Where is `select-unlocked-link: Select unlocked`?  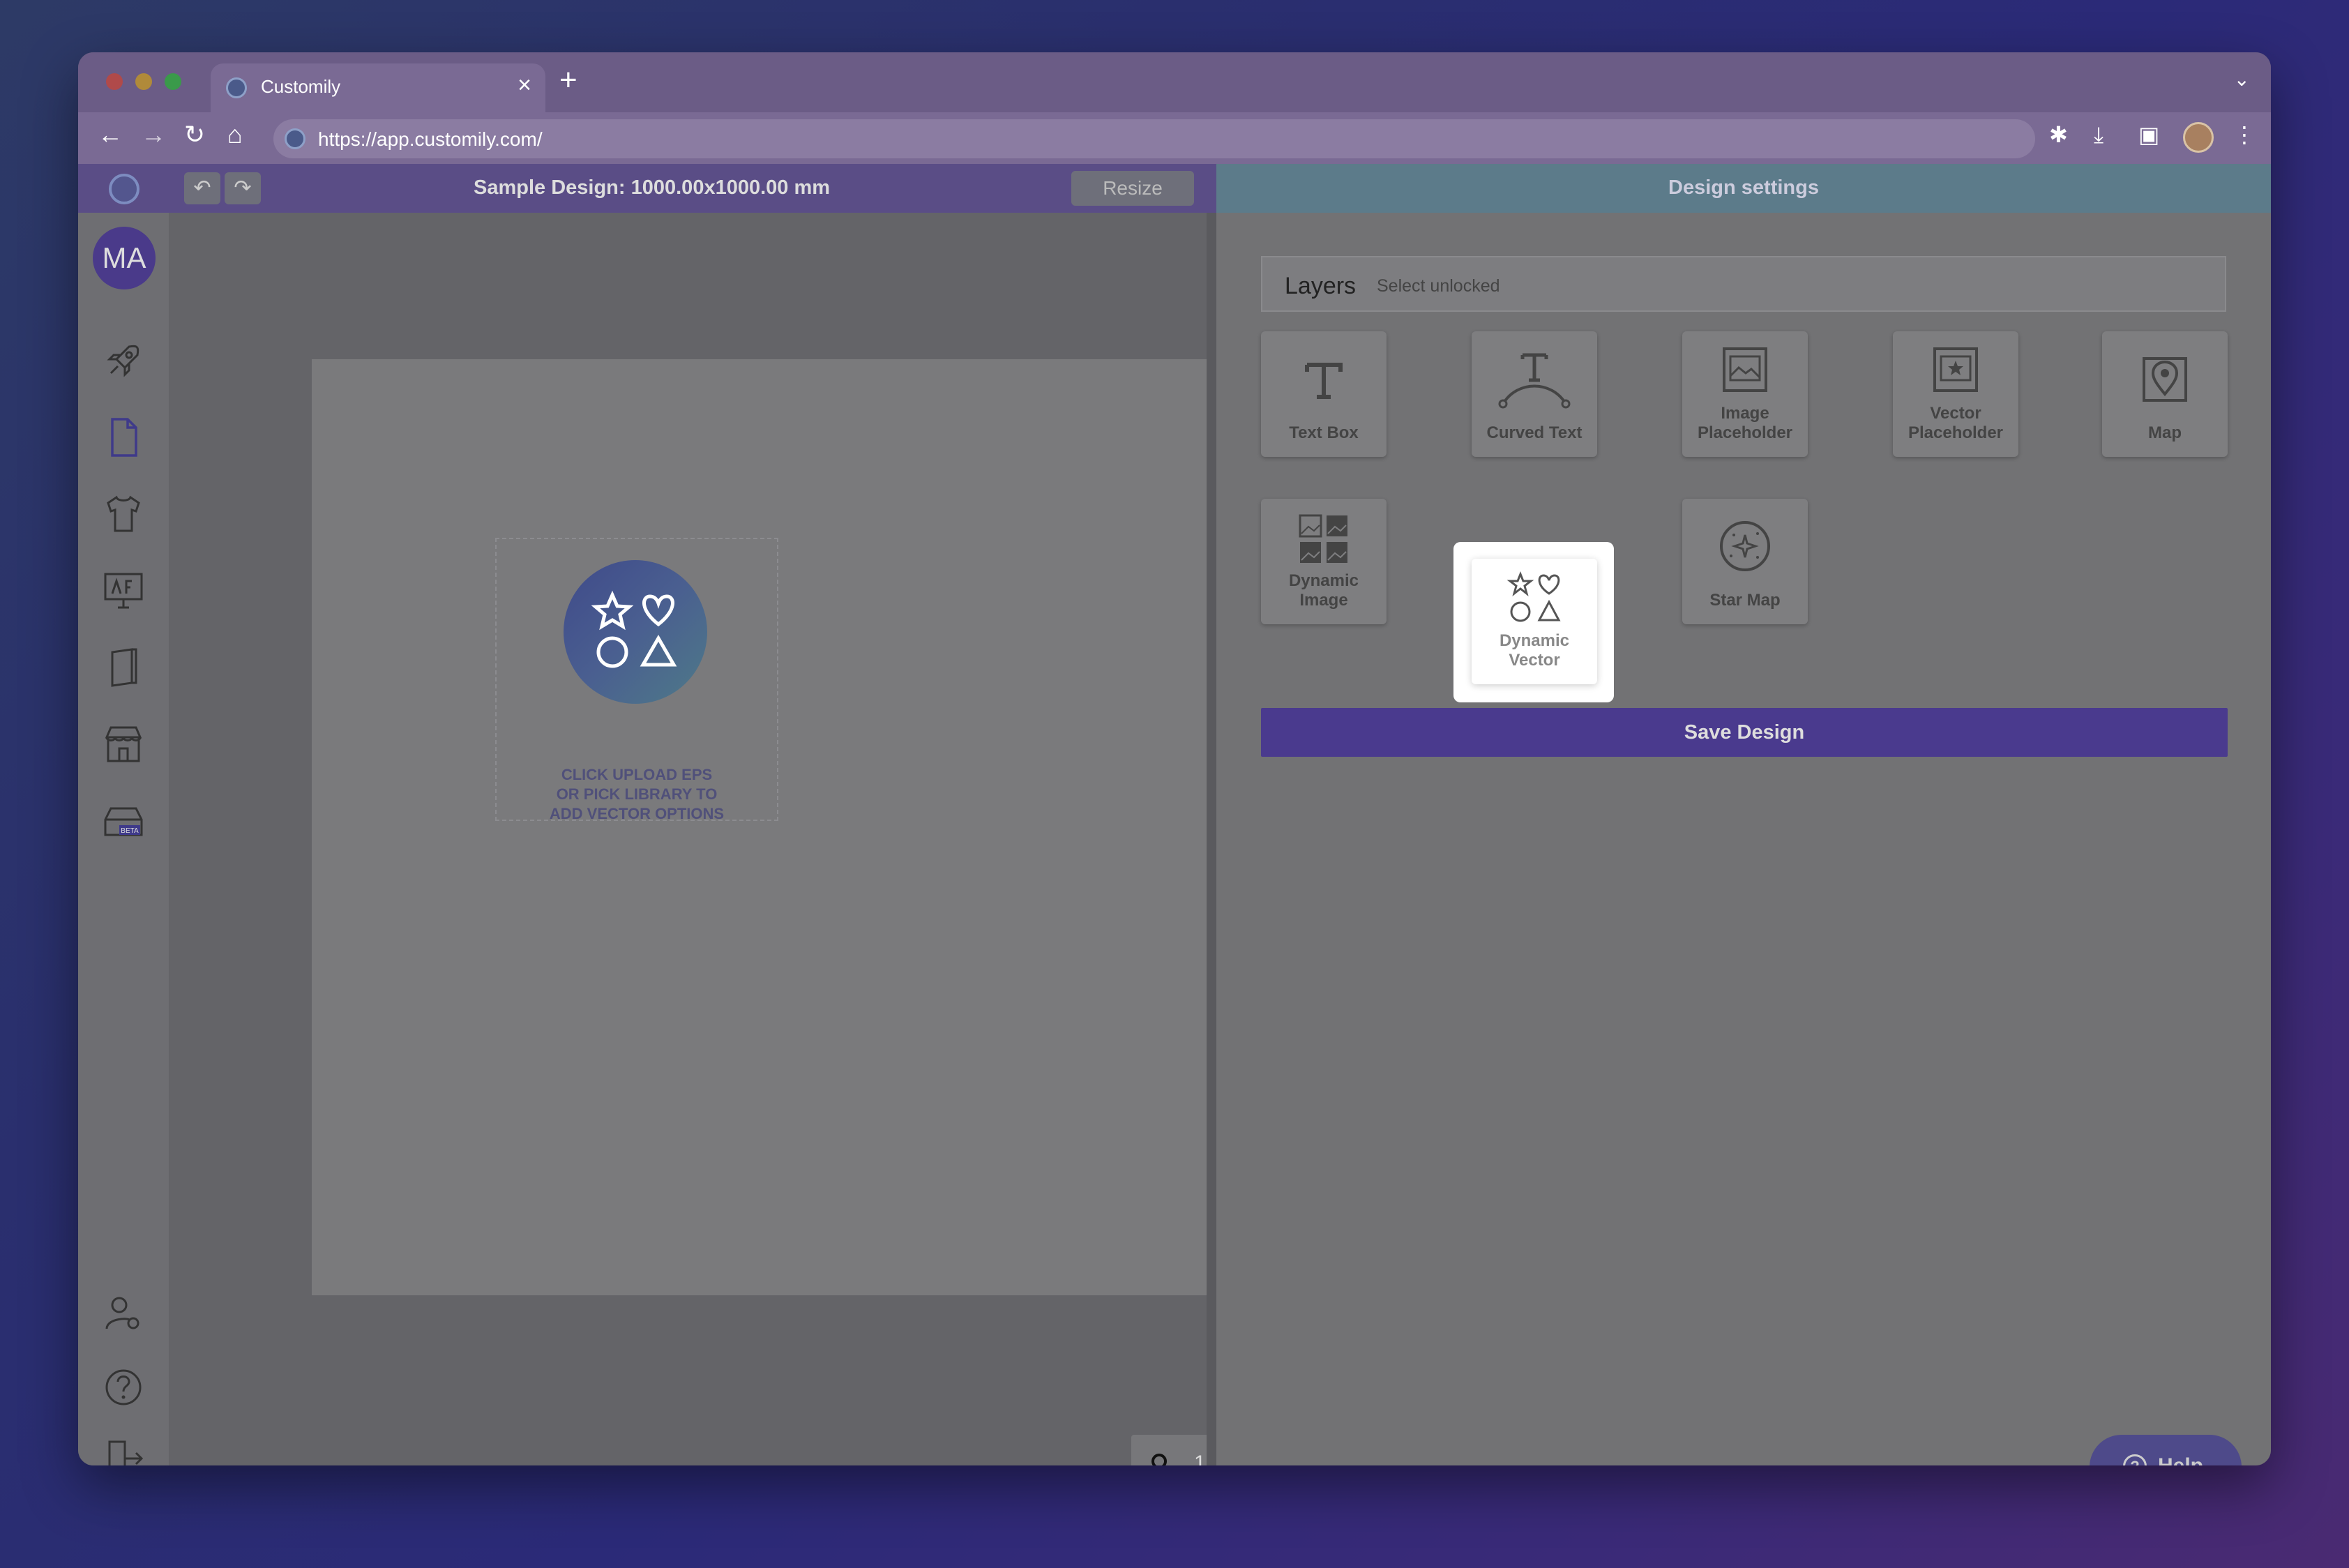
select-unlocked-link: Select unlocked is located at coordinates (1438, 286).